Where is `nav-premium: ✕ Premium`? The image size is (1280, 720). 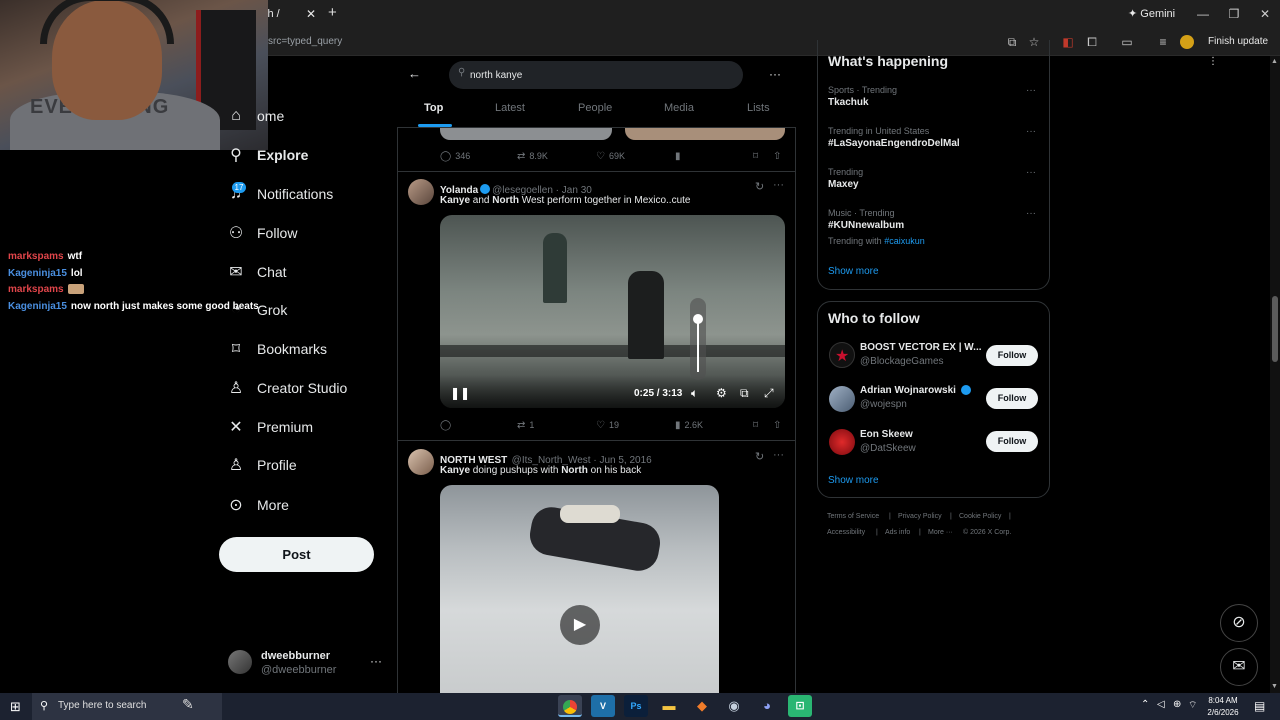
nav-premium: ✕ Premium is located at coordinates (269, 427).